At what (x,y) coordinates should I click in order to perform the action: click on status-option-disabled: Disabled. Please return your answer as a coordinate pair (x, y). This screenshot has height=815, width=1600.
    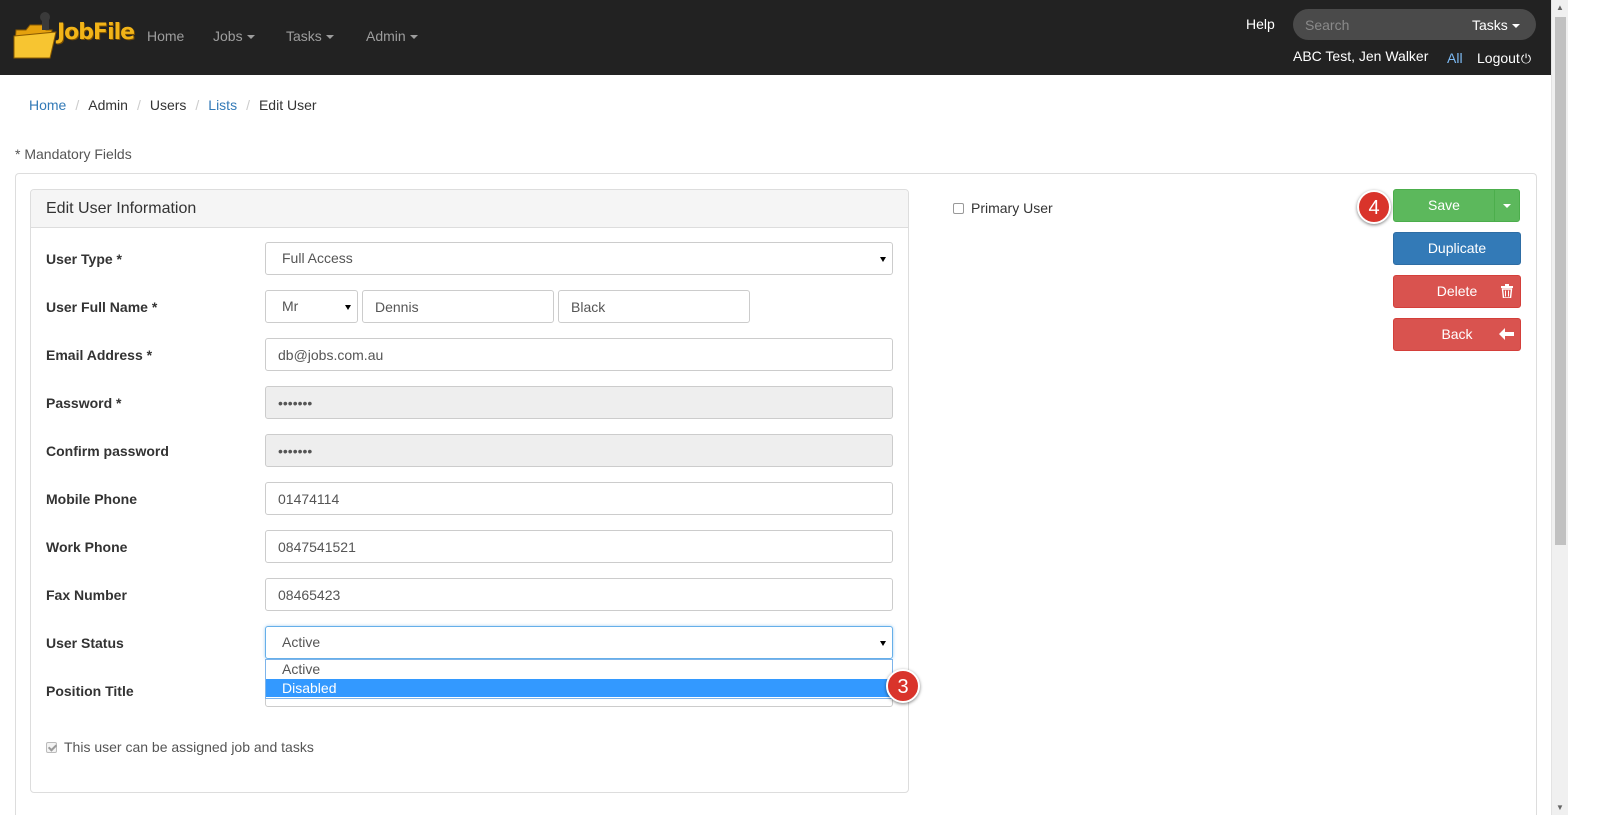
    Looking at the image, I should click on (579, 688).